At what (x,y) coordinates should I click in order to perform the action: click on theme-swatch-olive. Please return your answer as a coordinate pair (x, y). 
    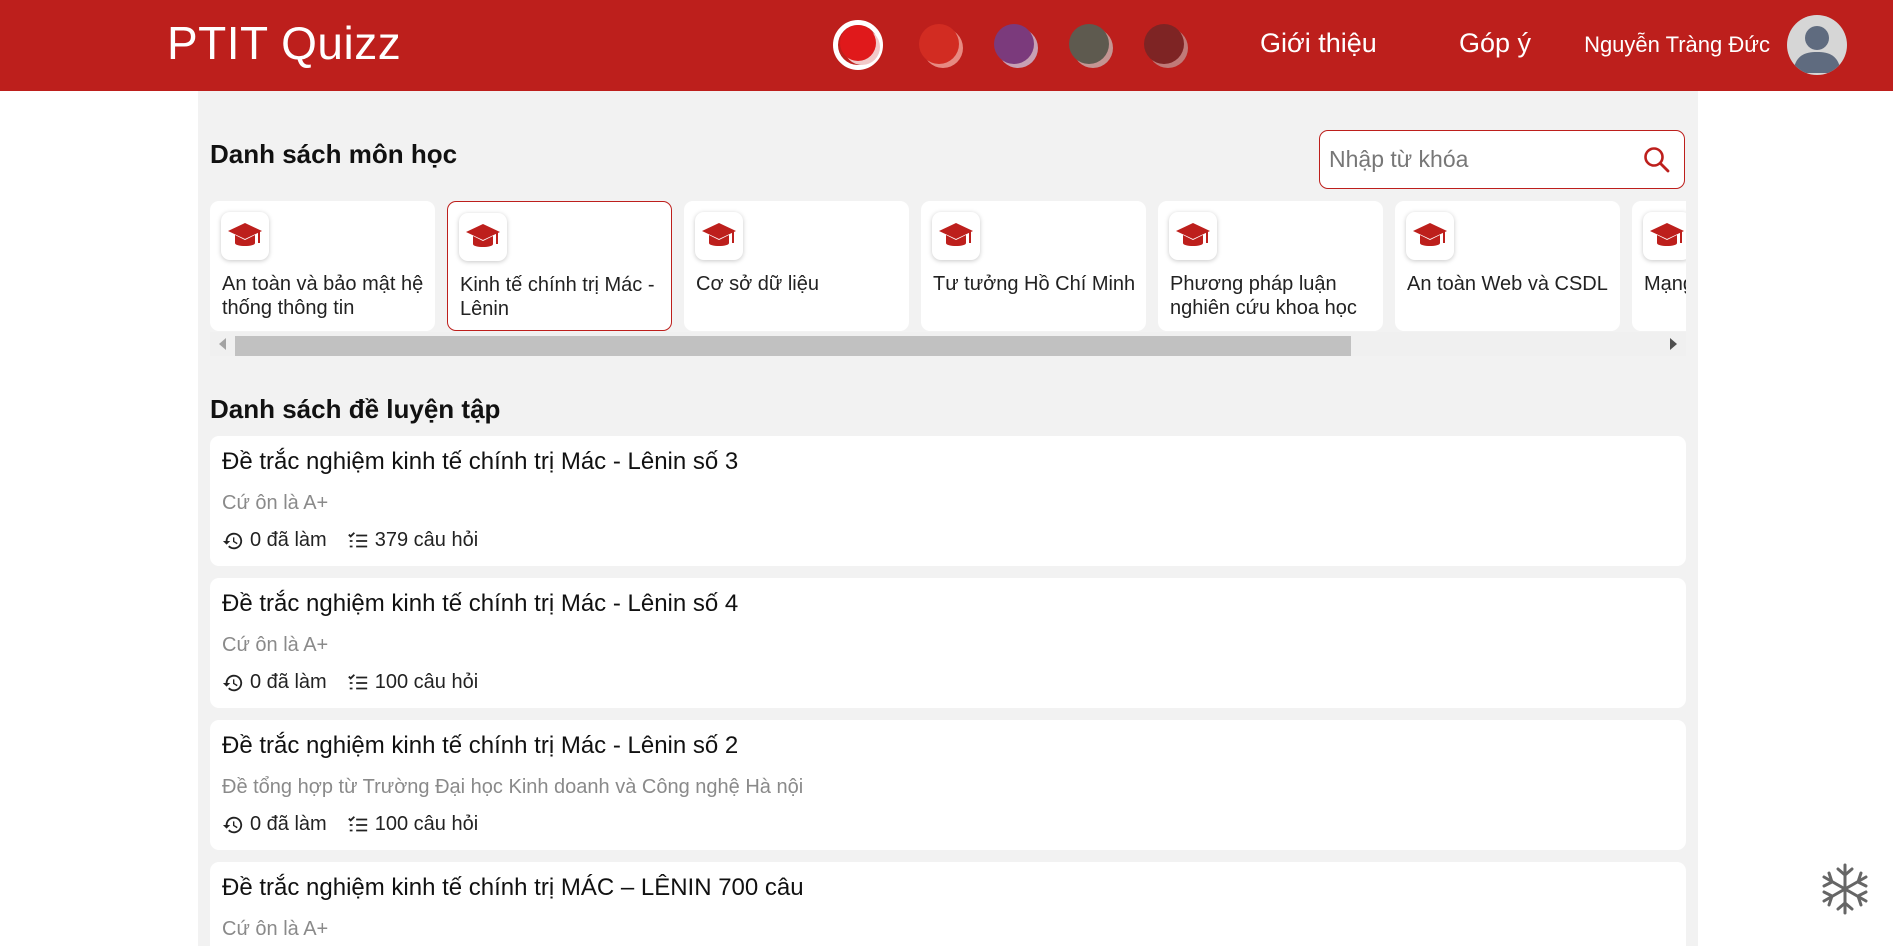
    Looking at the image, I should click on (1088, 45).